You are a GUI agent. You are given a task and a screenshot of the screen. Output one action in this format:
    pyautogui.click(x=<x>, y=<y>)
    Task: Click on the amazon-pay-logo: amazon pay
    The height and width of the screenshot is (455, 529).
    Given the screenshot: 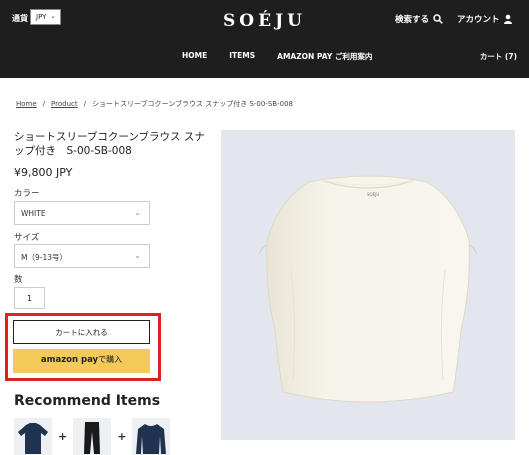 What is the action you would take?
    pyautogui.click(x=69, y=360)
    